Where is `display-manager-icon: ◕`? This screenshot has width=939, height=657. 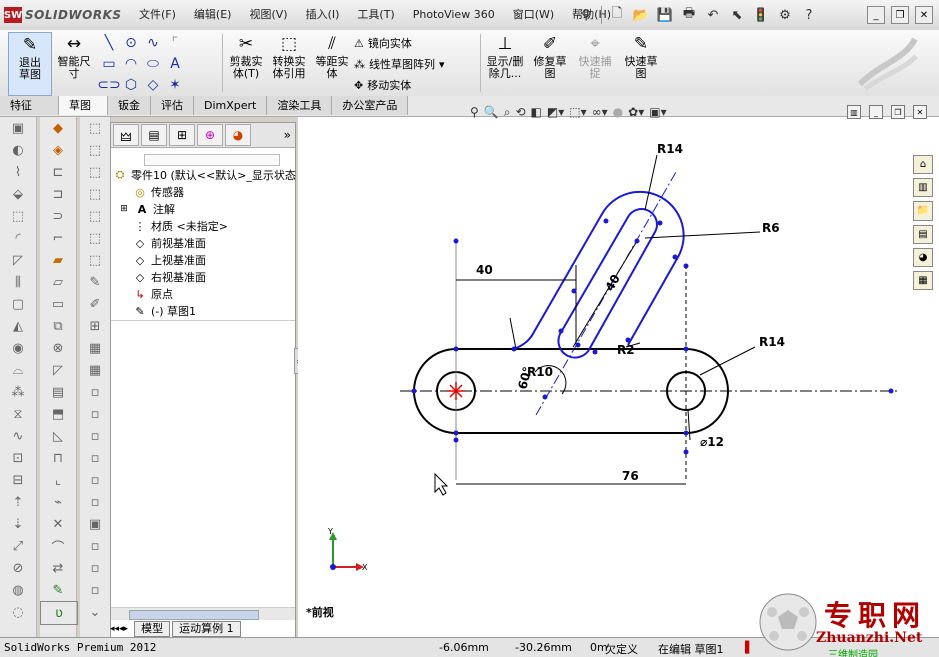 display-manager-icon: ◕ is located at coordinates (238, 135).